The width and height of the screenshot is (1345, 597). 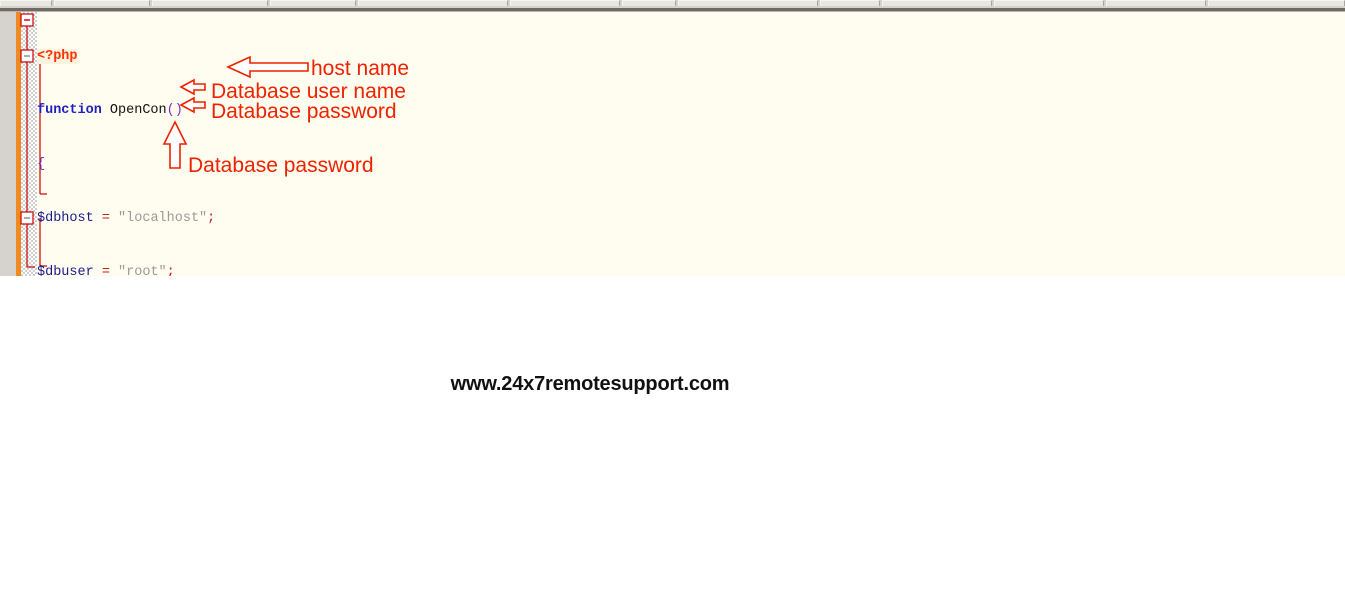 I want to click on code-line: {, so click(x=691, y=165).